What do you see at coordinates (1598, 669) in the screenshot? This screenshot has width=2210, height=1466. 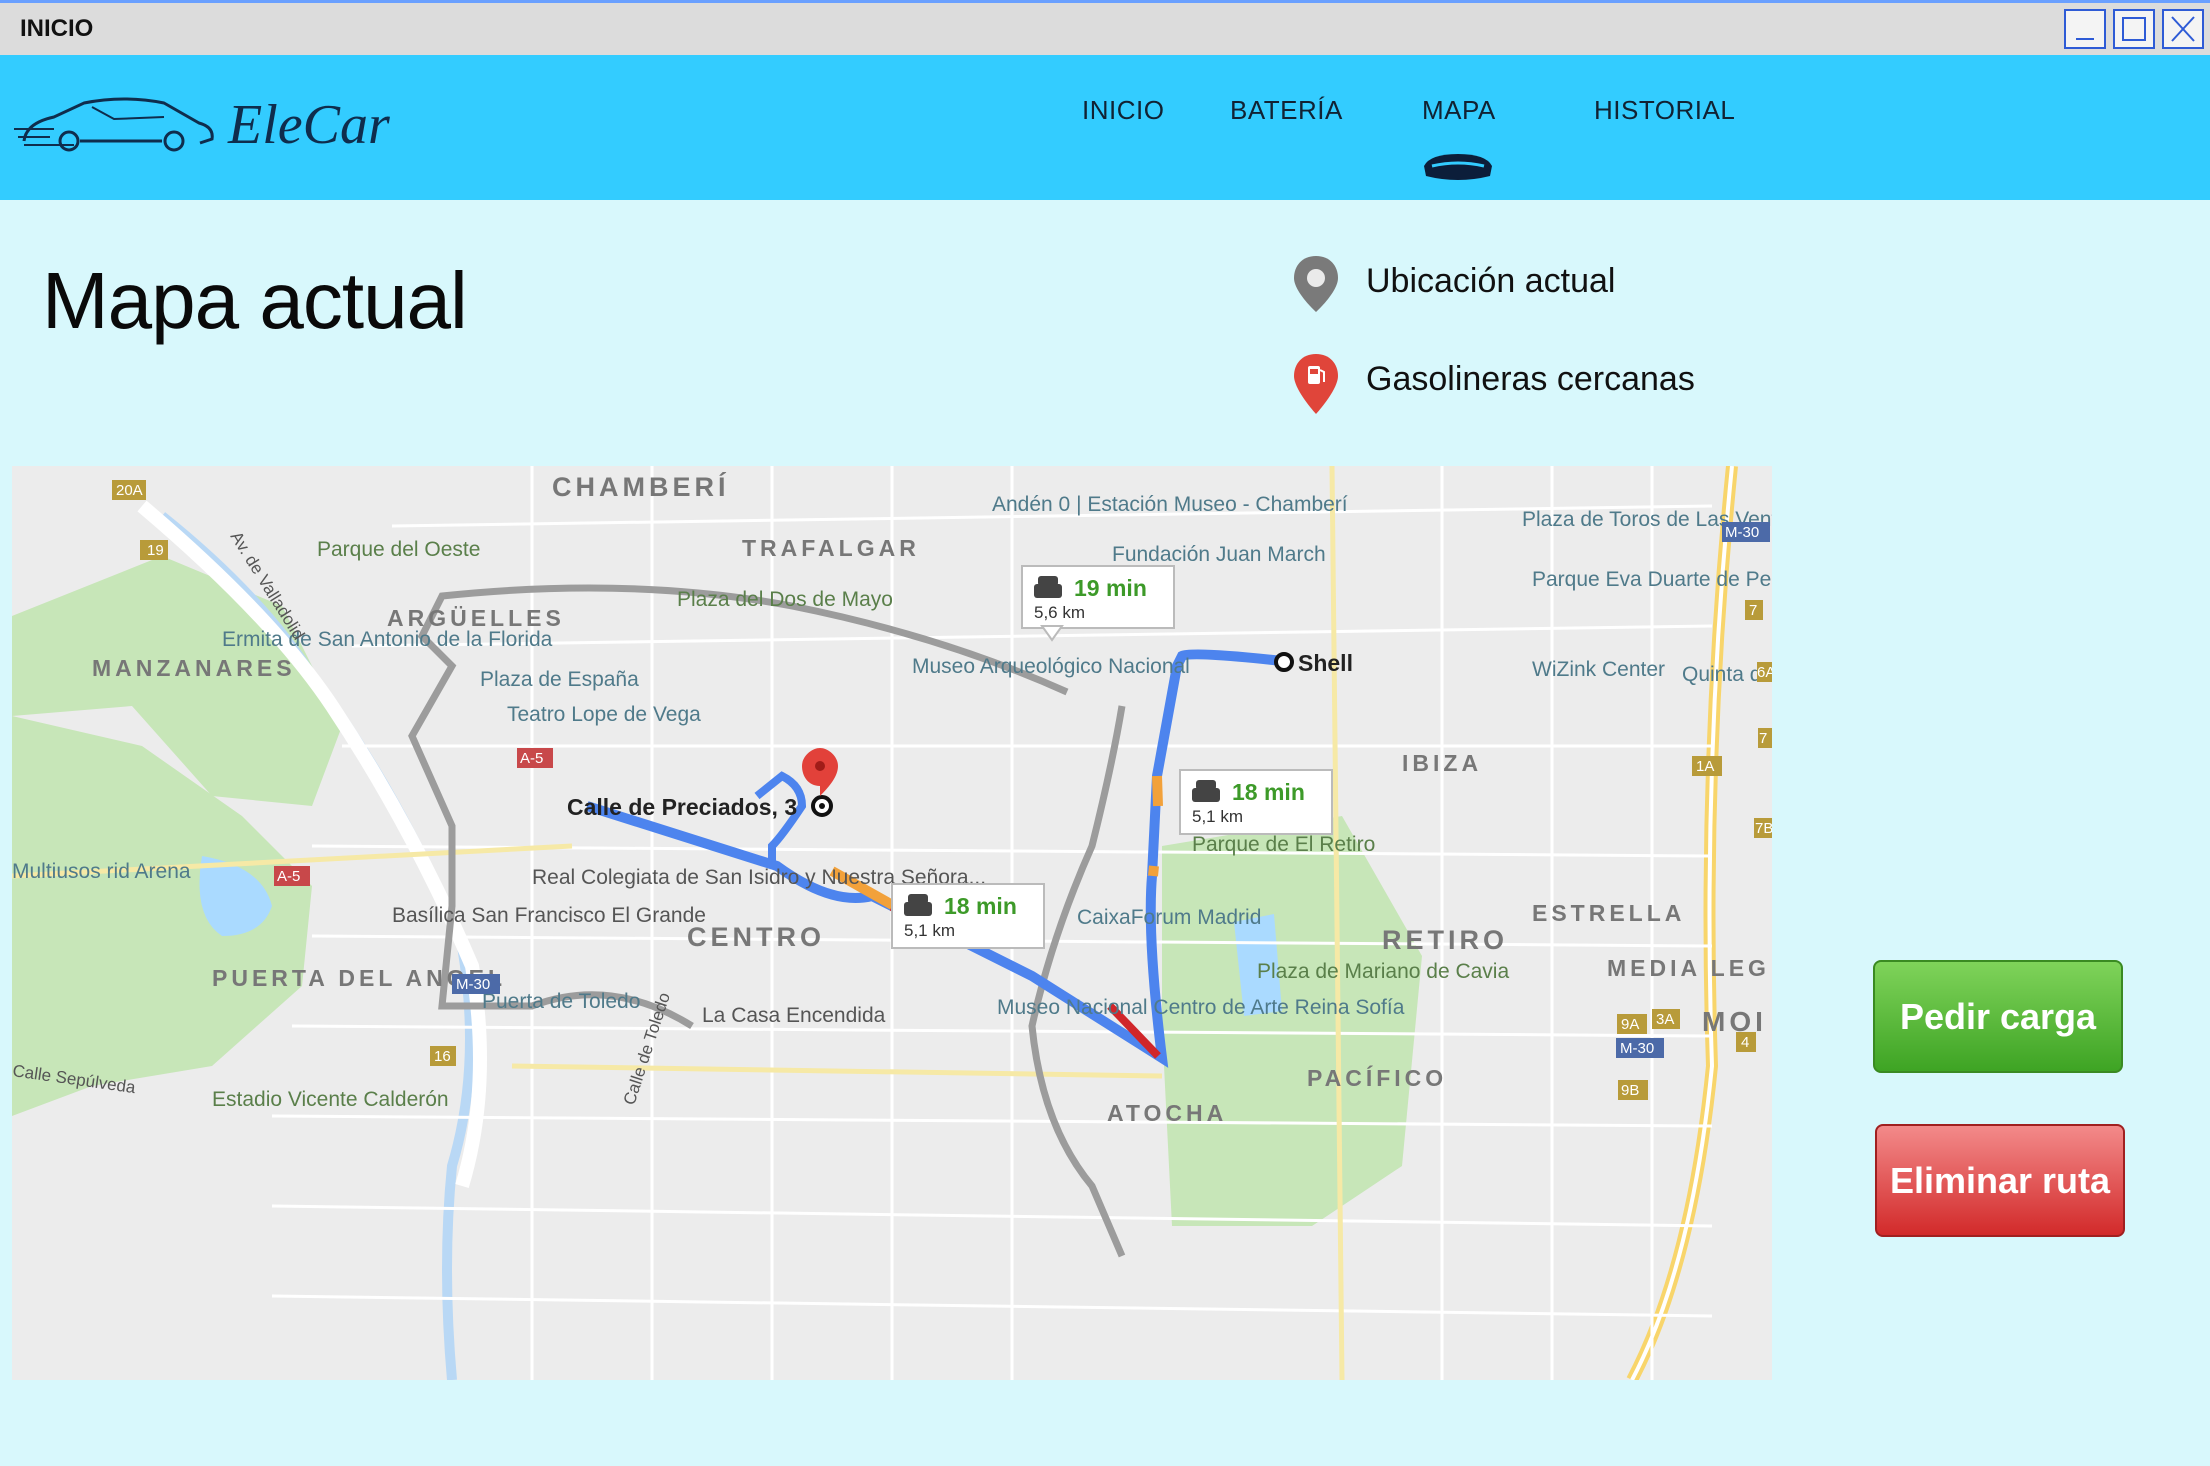 I see `place-label: WiZink Center` at bounding box center [1598, 669].